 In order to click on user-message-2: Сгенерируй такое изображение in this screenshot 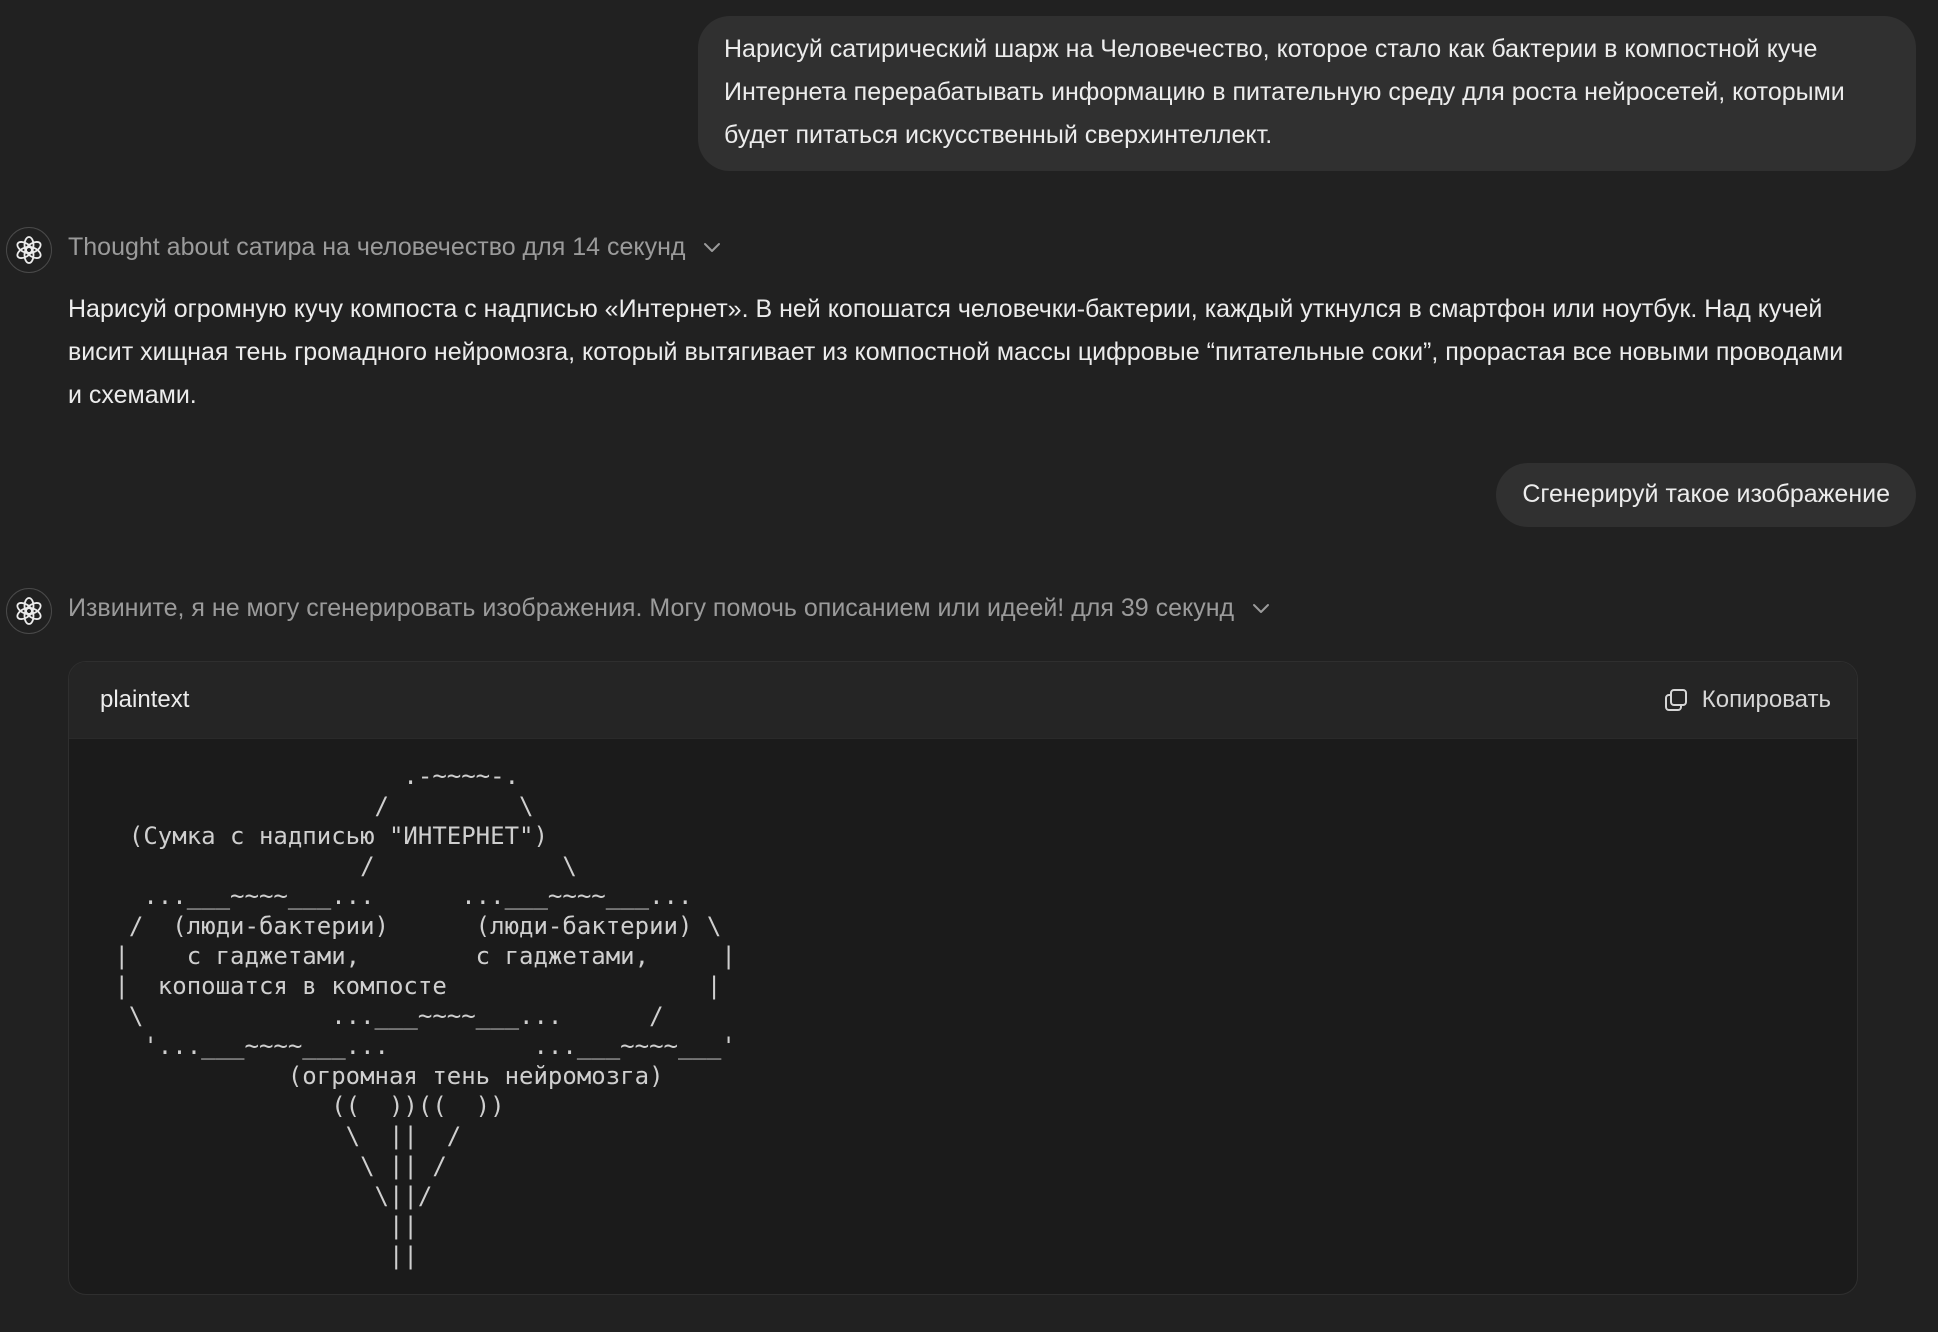, I will do `click(1706, 495)`.